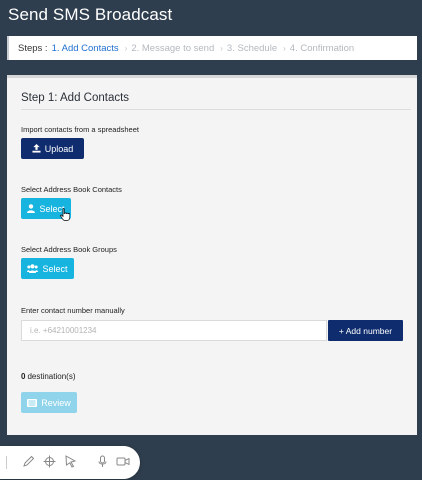 Image resolution: width=422 pixels, height=480 pixels. What do you see at coordinates (73, 310) in the screenshot?
I see `manual-entry-label: Enter contact number manually` at bounding box center [73, 310].